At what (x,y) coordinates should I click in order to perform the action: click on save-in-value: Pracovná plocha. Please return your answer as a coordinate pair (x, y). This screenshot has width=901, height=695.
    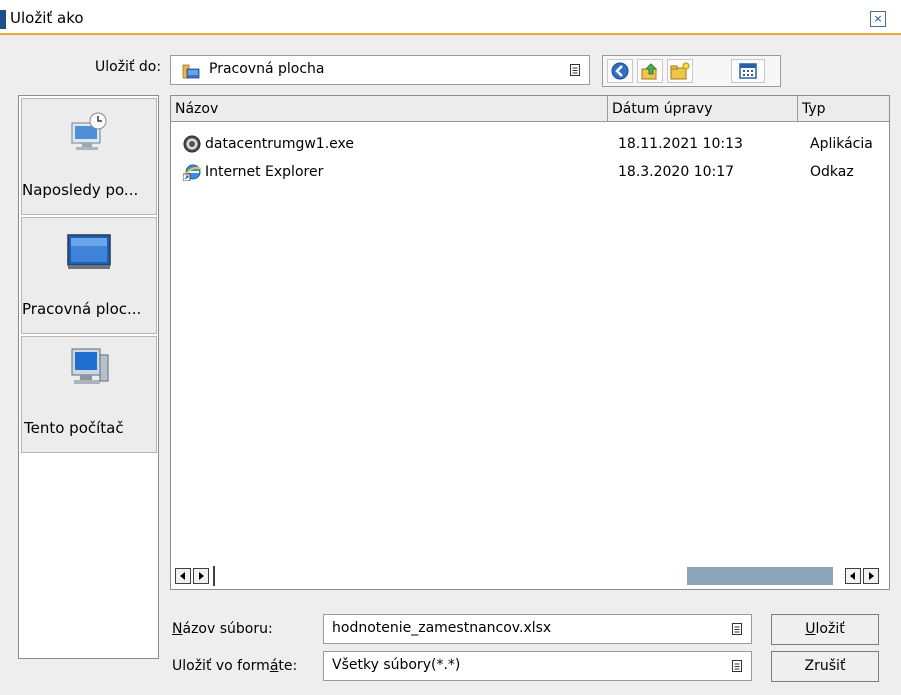
    Looking at the image, I should click on (267, 69).